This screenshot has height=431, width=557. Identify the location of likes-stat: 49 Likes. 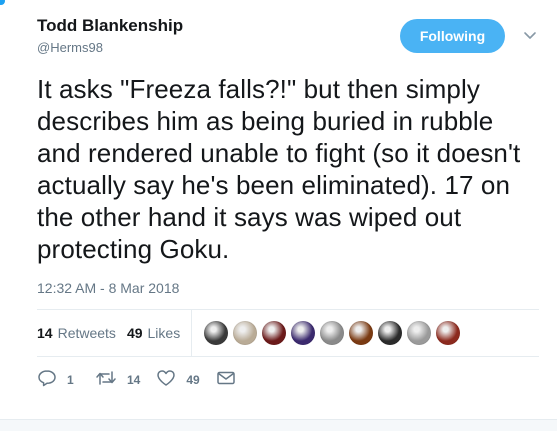
(153, 333).